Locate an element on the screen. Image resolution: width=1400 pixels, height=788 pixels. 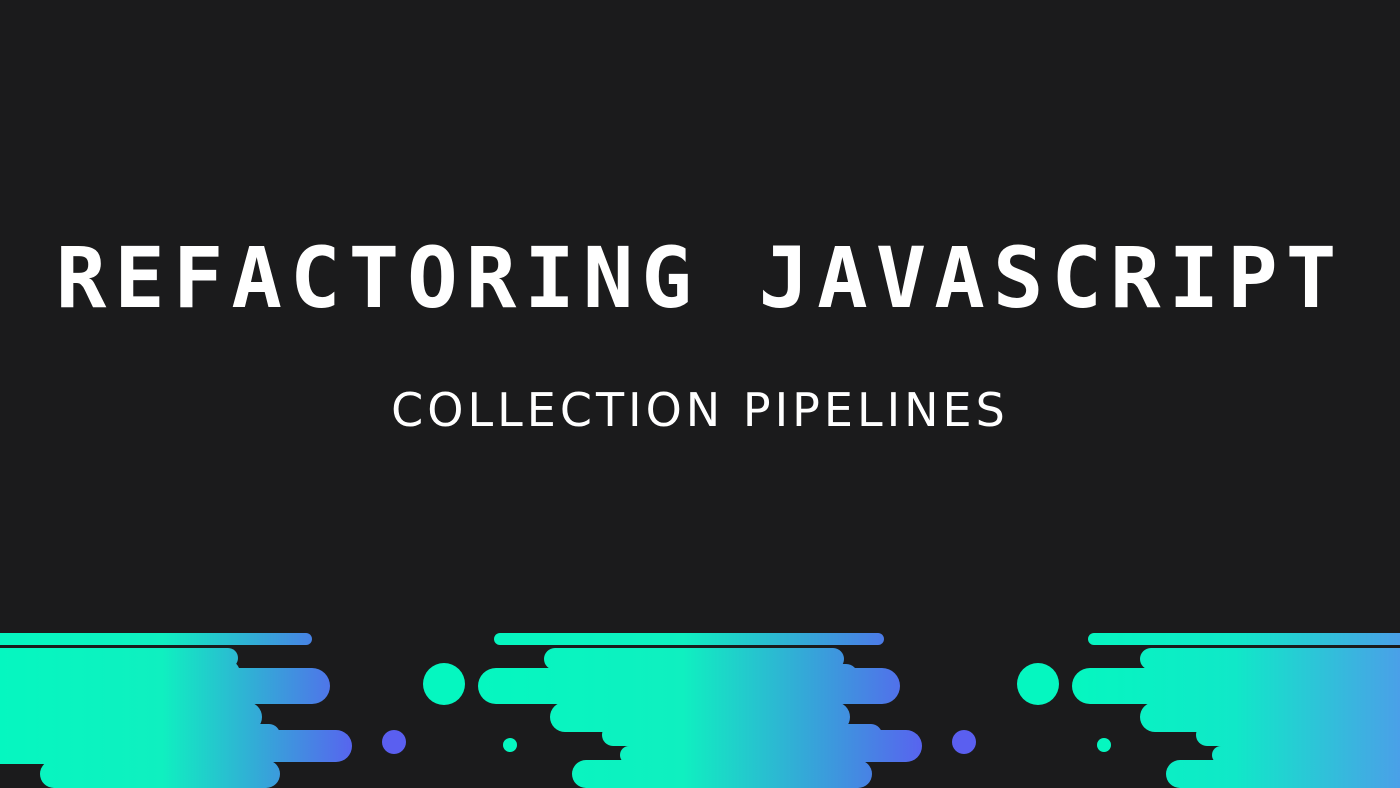
speed-lines-group-center is located at coordinates (700, 710).